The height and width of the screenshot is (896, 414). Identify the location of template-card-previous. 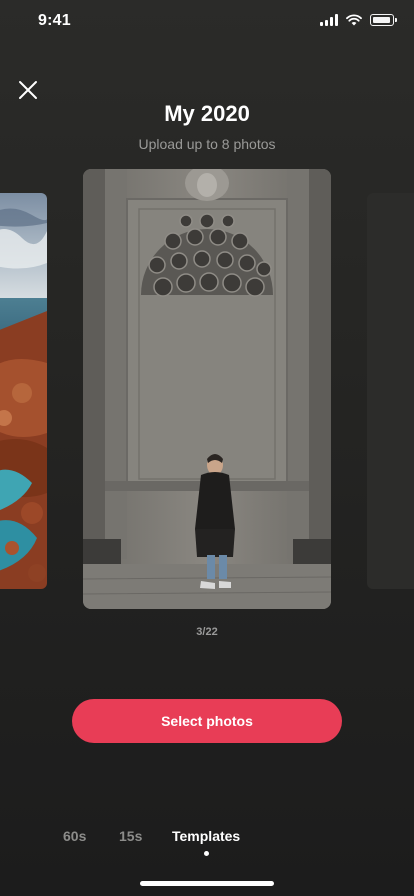
(23, 391).